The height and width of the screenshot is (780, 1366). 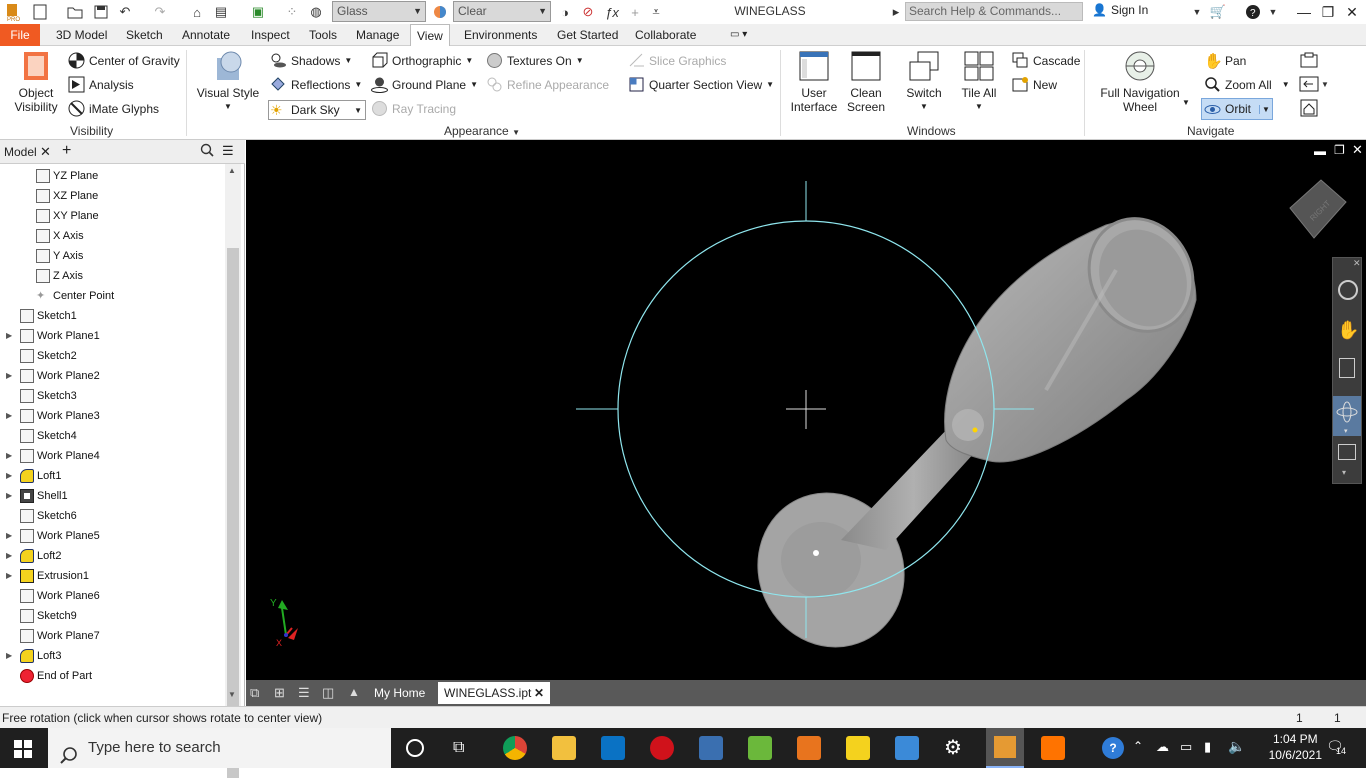 What do you see at coordinates (1247, 84) in the screenshot?
I see `zoom-all-button: Zoom All ▼` at bounding box center [1247, 84].